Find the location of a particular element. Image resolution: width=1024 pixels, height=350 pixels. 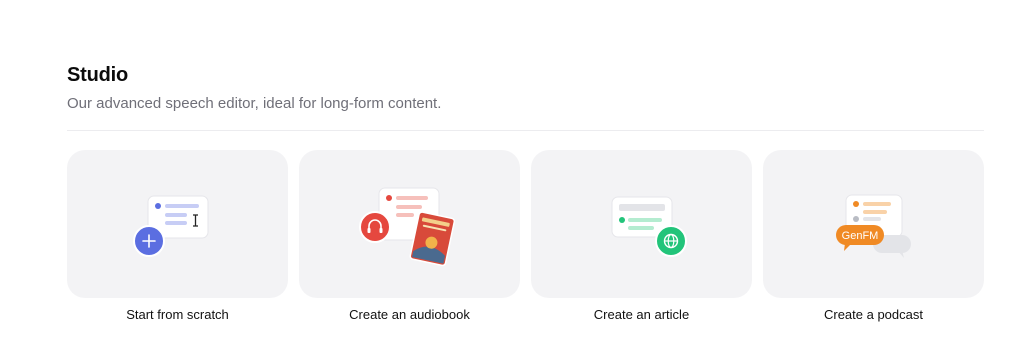

card-label: Create an audiobook is located at coordinates (409, 314).